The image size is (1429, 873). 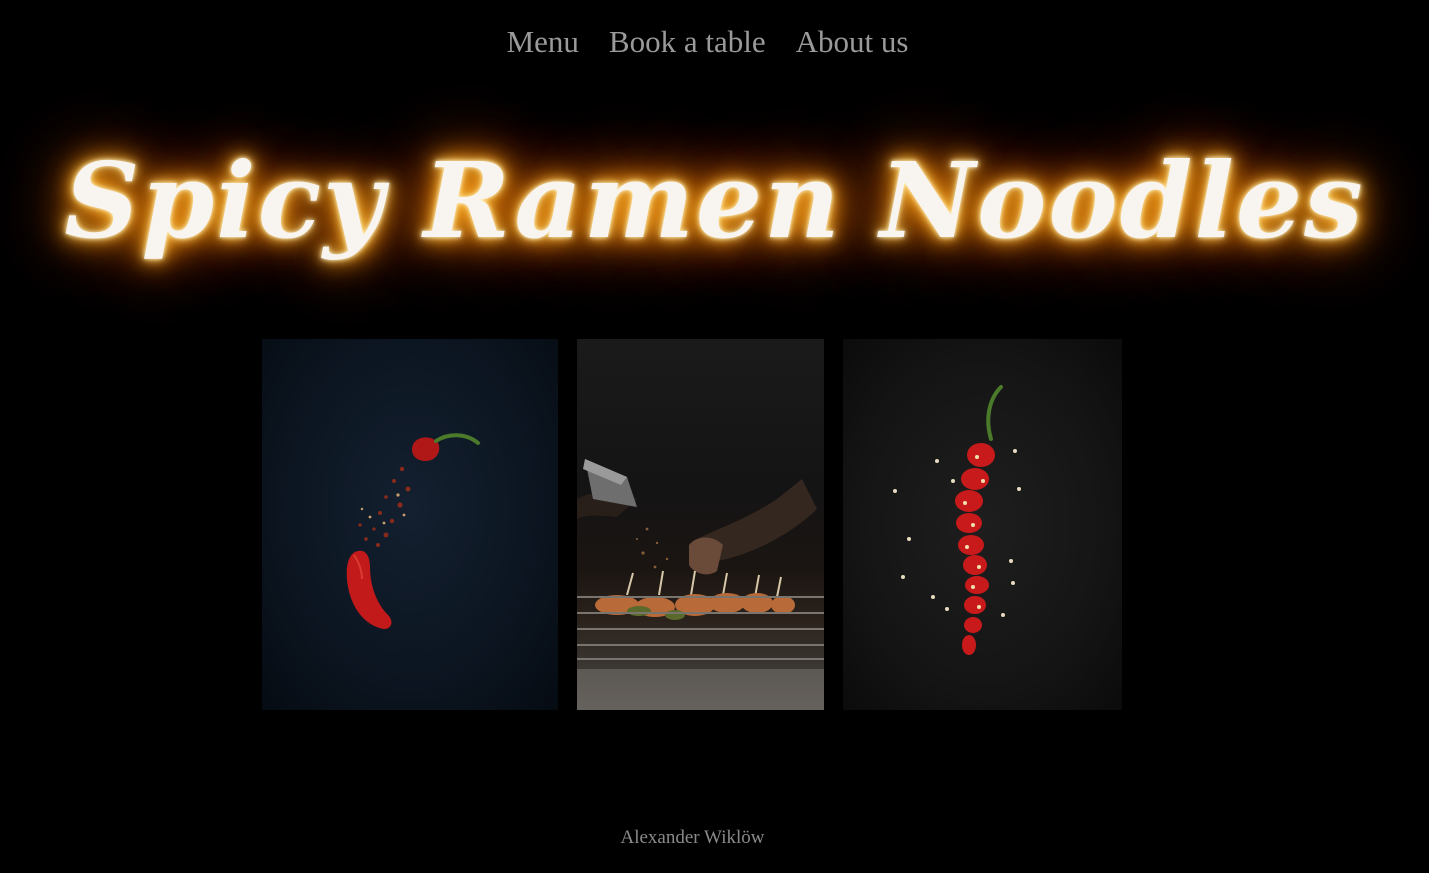 I want to click on main-nav: Menu Book a table About us, so click(x=714, y=44).